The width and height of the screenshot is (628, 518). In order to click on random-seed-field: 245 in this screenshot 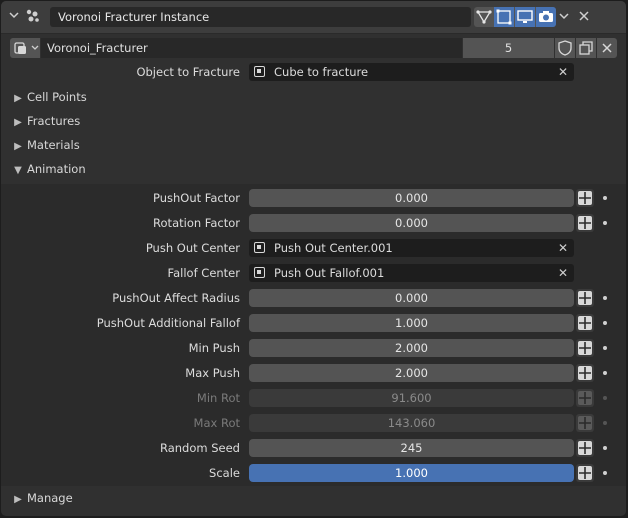, I will do `click(411, 448)`.